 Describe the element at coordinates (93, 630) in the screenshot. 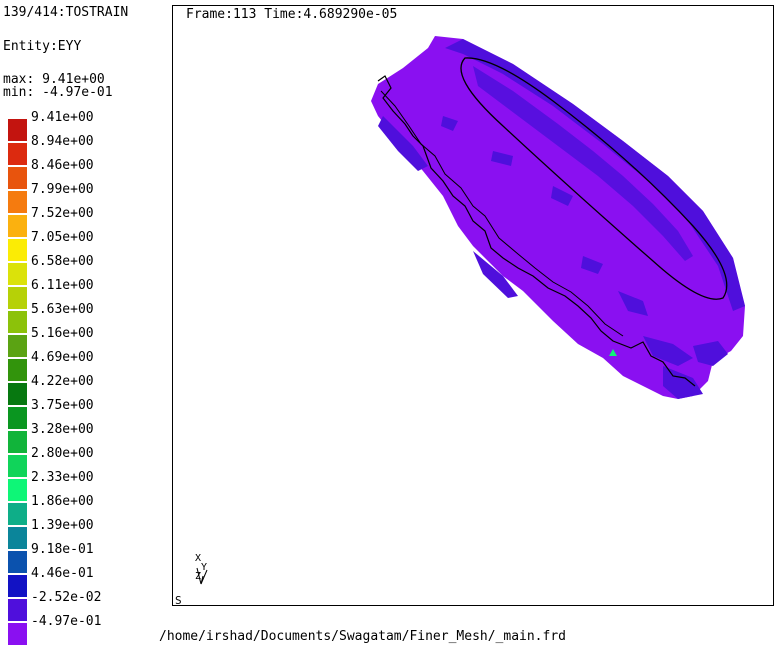

I see `legend-row: -4.97e-01` at that location.